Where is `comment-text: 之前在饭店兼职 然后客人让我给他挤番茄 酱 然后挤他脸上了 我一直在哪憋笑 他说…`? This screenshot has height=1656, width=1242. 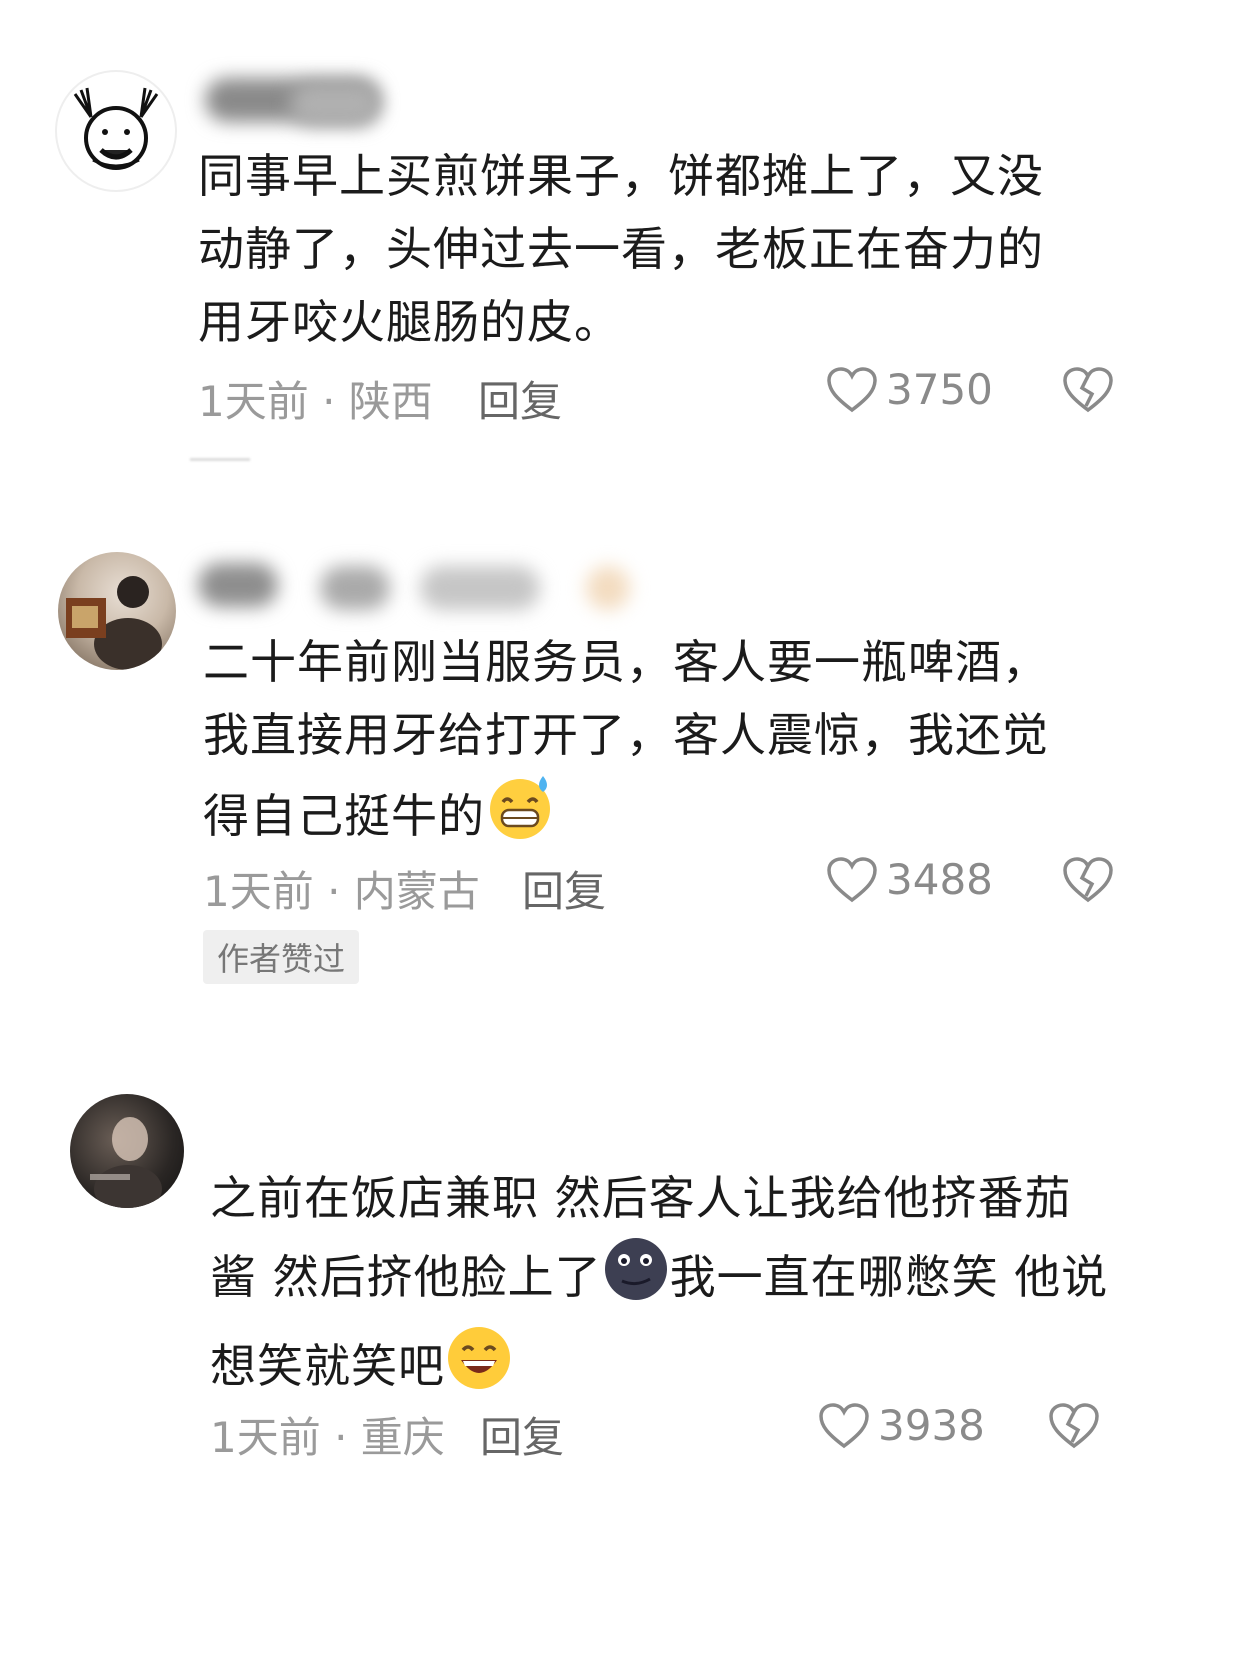 comment-text: 之前在饭店兼职 然后客人让我给他挤番茄 酱 然后挤他脸上了 我一直在哪憋笑 他说… is located at coordinates (659, 1287).